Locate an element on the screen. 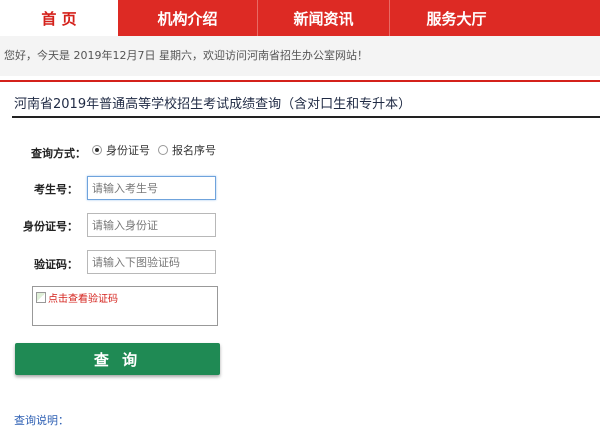  title-divider is located at coordinates (306, 117).